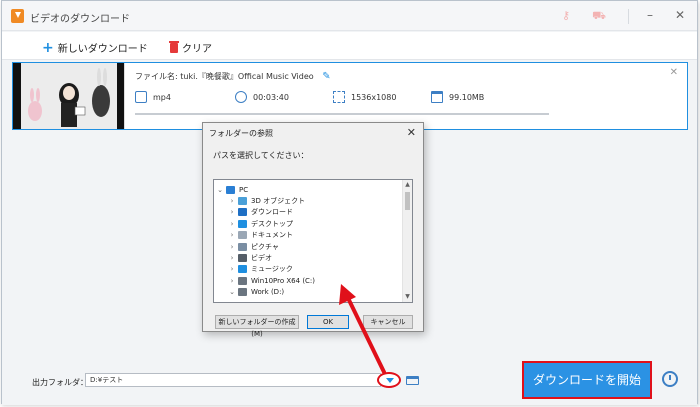 The height and width of the screenshot is (407, 700). I want to click on tree-item-label: ミュージック, so click(272, 269).